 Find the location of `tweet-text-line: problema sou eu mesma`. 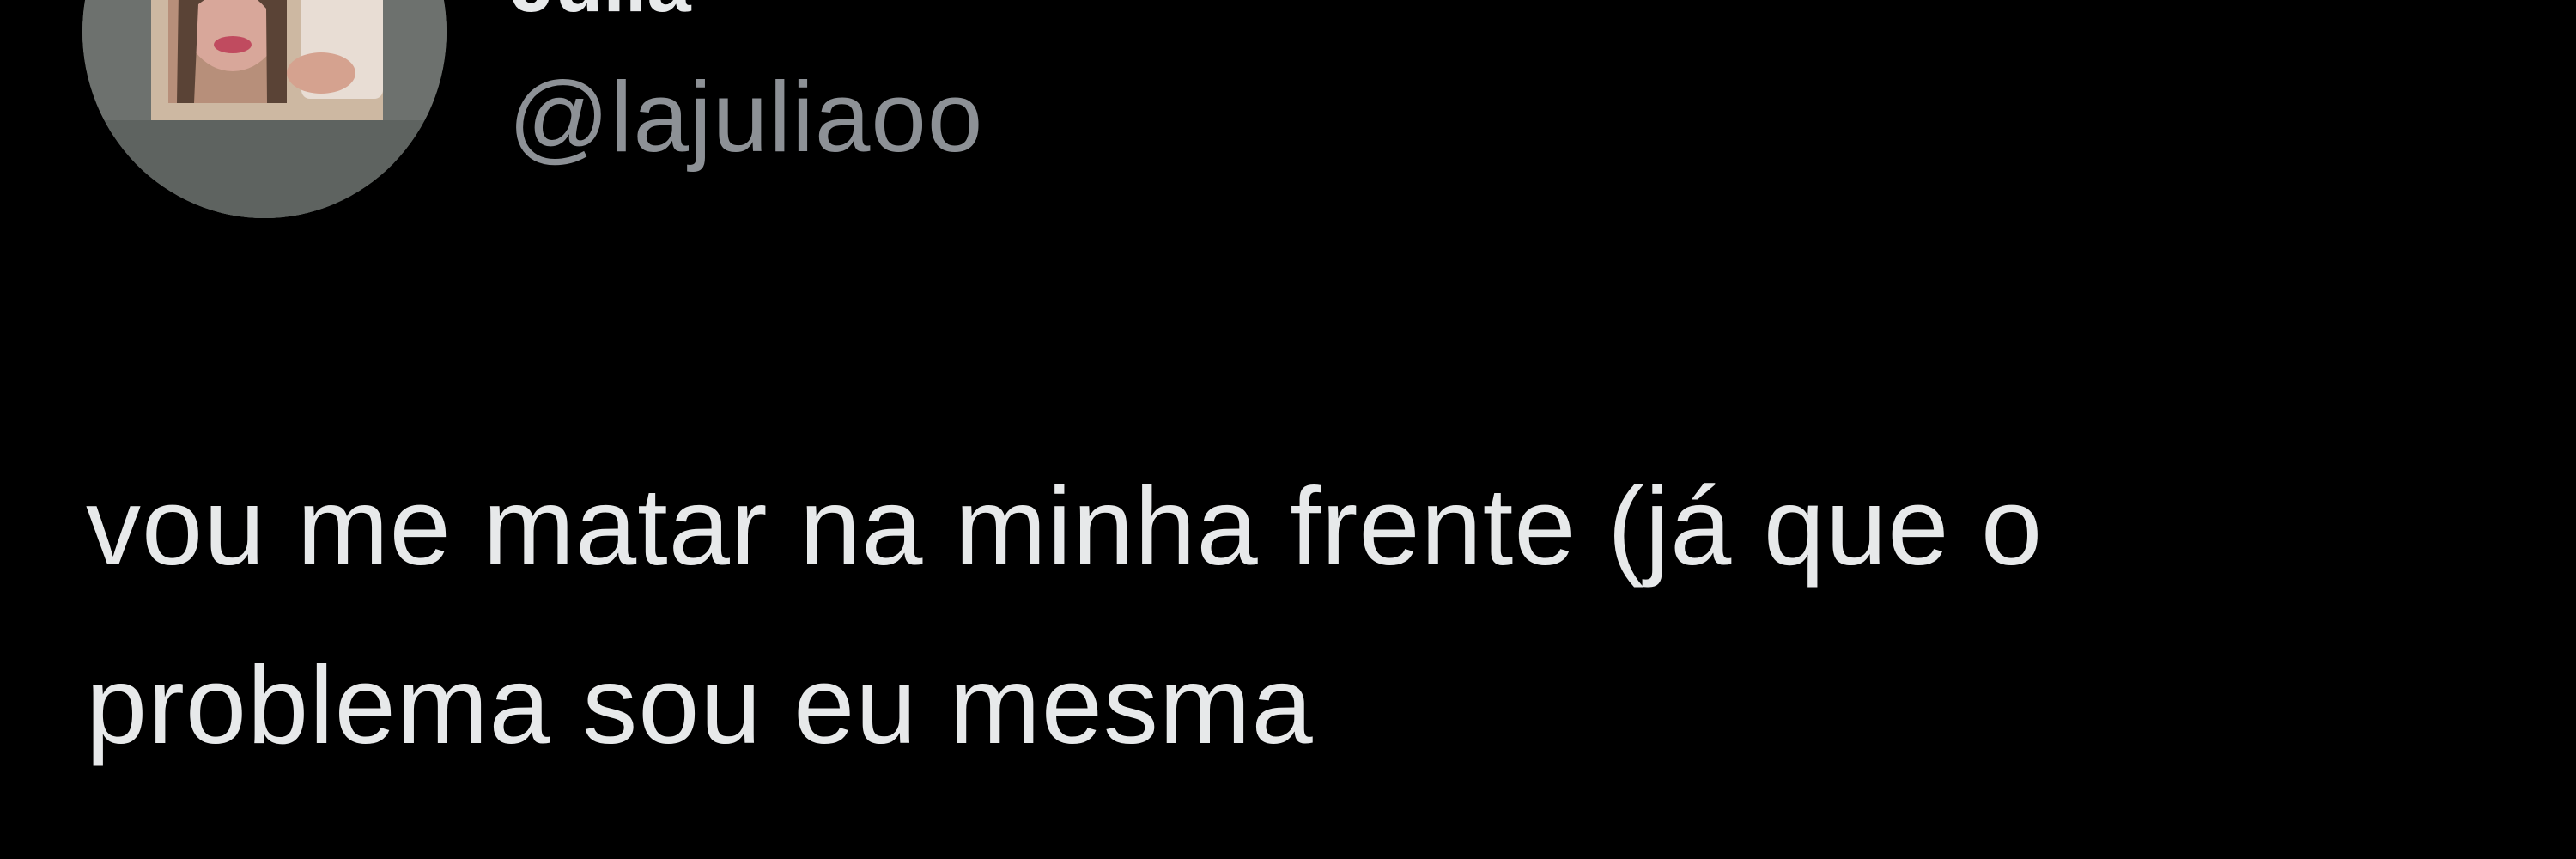

tweet-text-line: problema sou eu mesma is located at coordinates (700, 705).